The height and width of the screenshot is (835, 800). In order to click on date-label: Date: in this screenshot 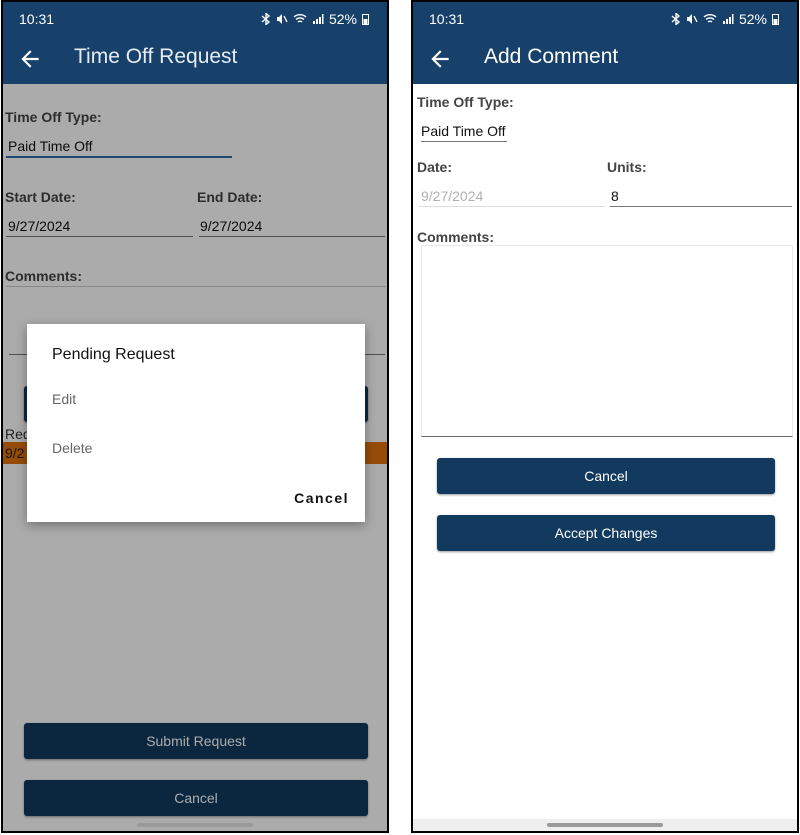, I will do `click(435, 167)`.